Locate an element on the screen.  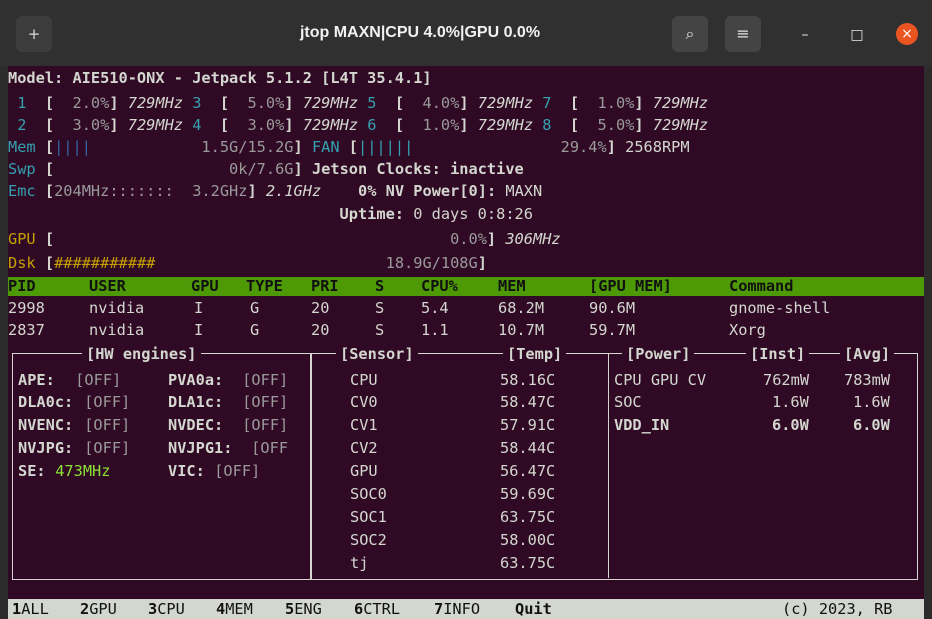
tab-quit: Quit is located at coordinates (533, 609).